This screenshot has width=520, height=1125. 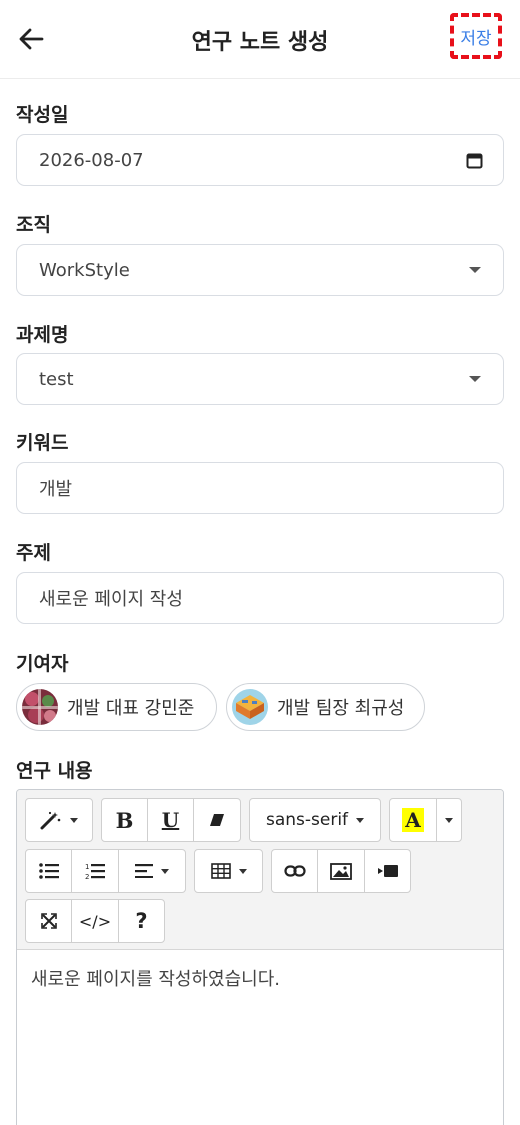 I want to click on eraser-button, so click(x=217, y=820).